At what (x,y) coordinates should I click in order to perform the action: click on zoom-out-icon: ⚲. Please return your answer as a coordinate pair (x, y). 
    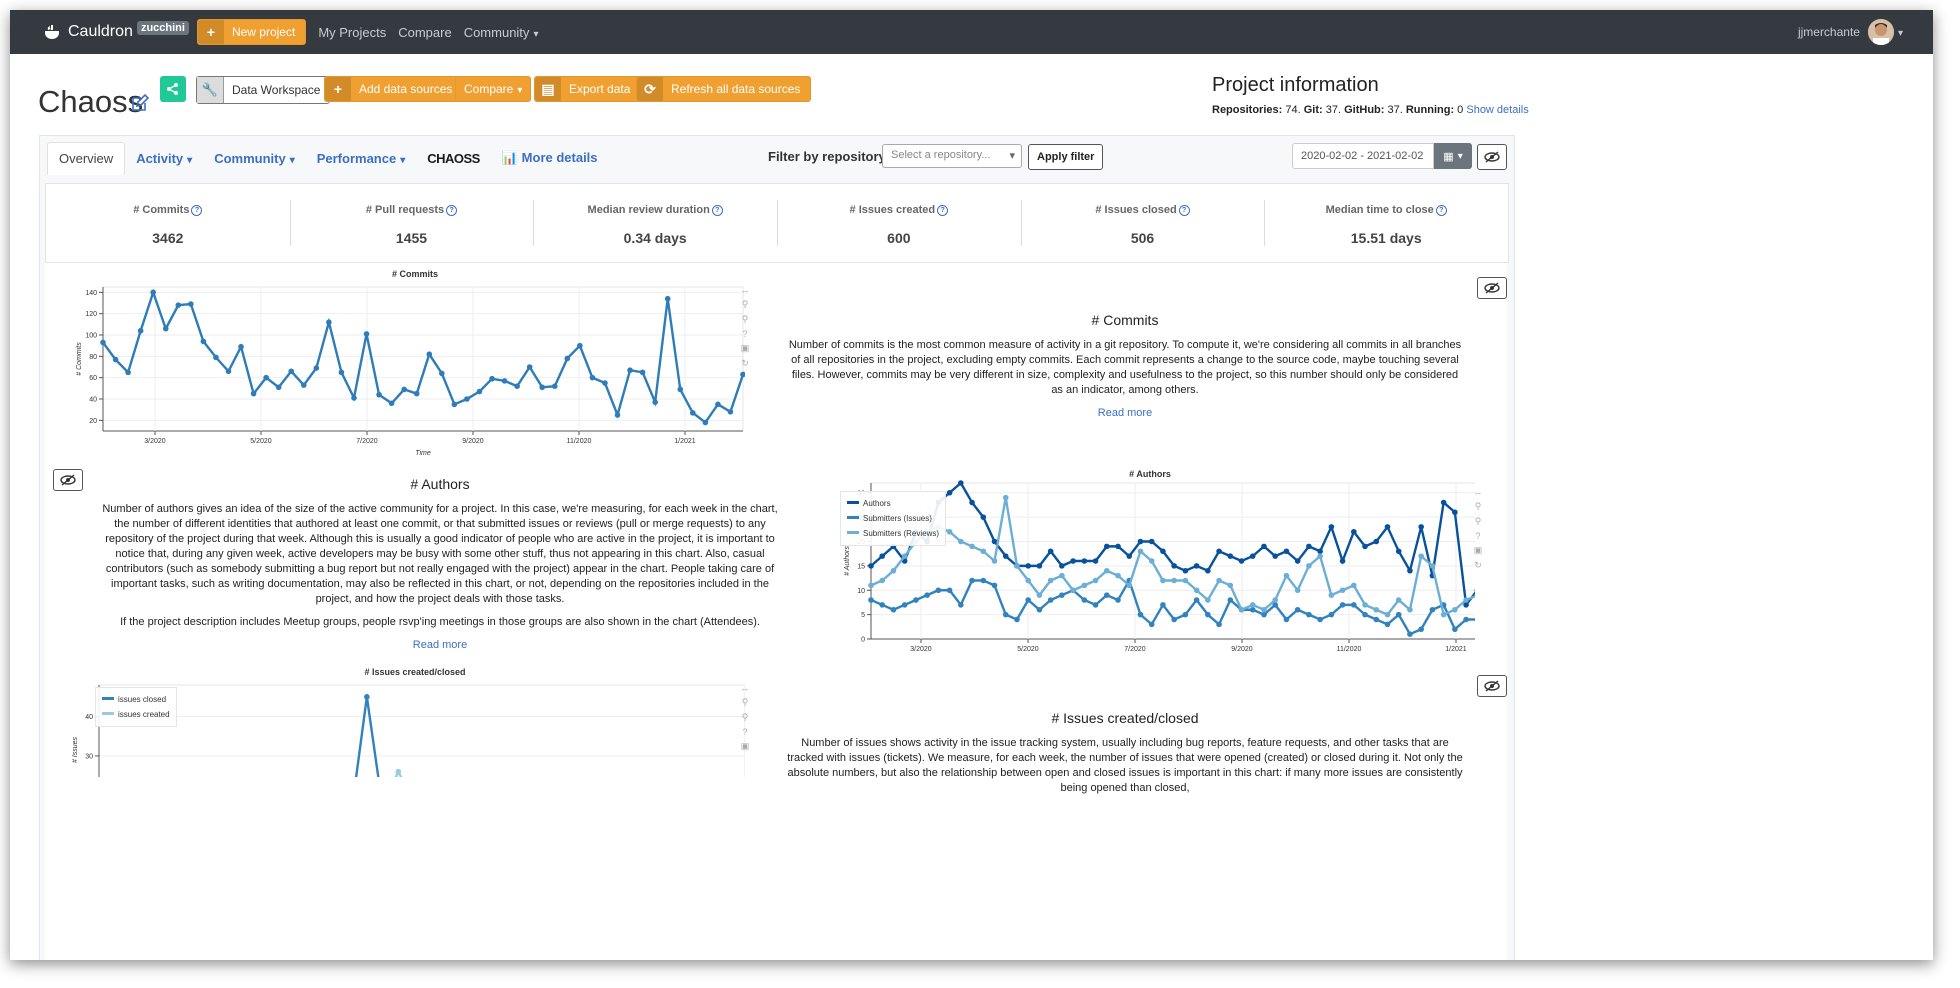
    Looking at the image, I should click on (745, 717).